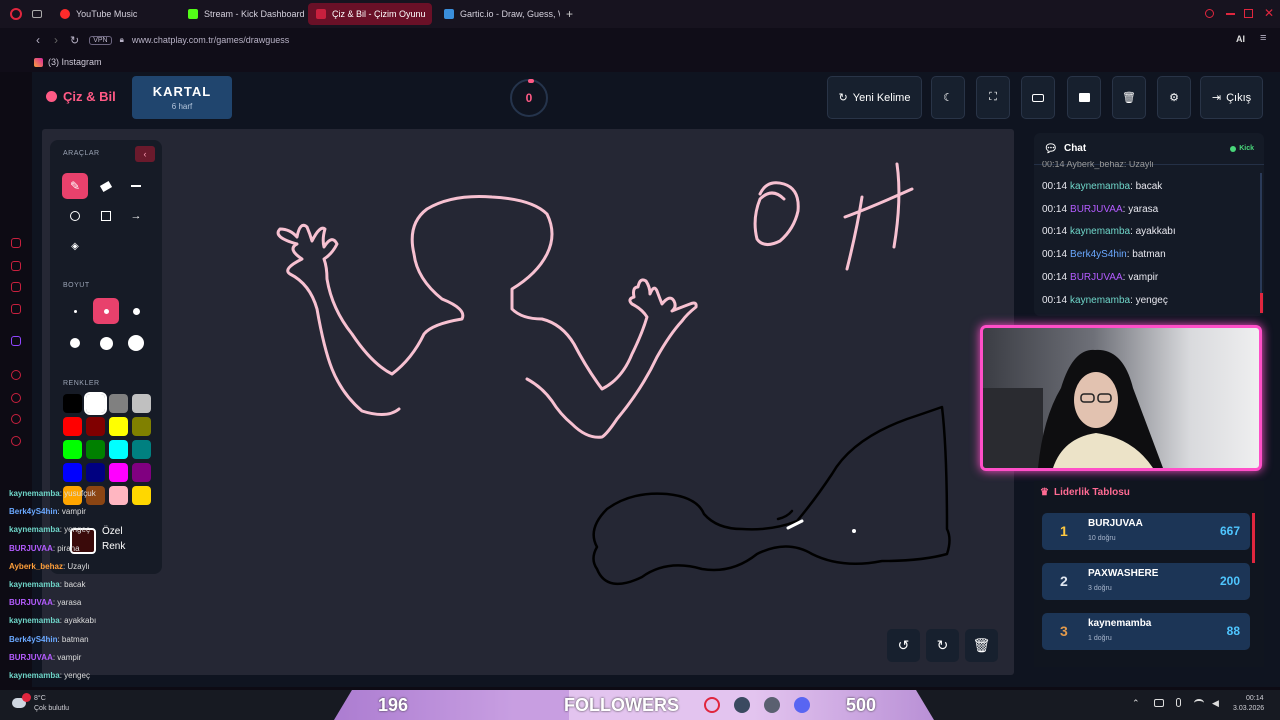 The width and height of the screenshot is (1280, 720). I want to click on eraser-icon, so click(106, 186).